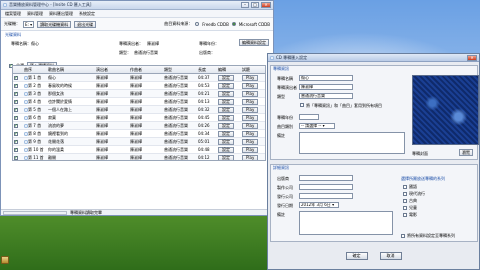  What do you see at coordinates (5, 260) in the screenshot?
I see `desktop-folder-icon` at bounding box center [5, 260].